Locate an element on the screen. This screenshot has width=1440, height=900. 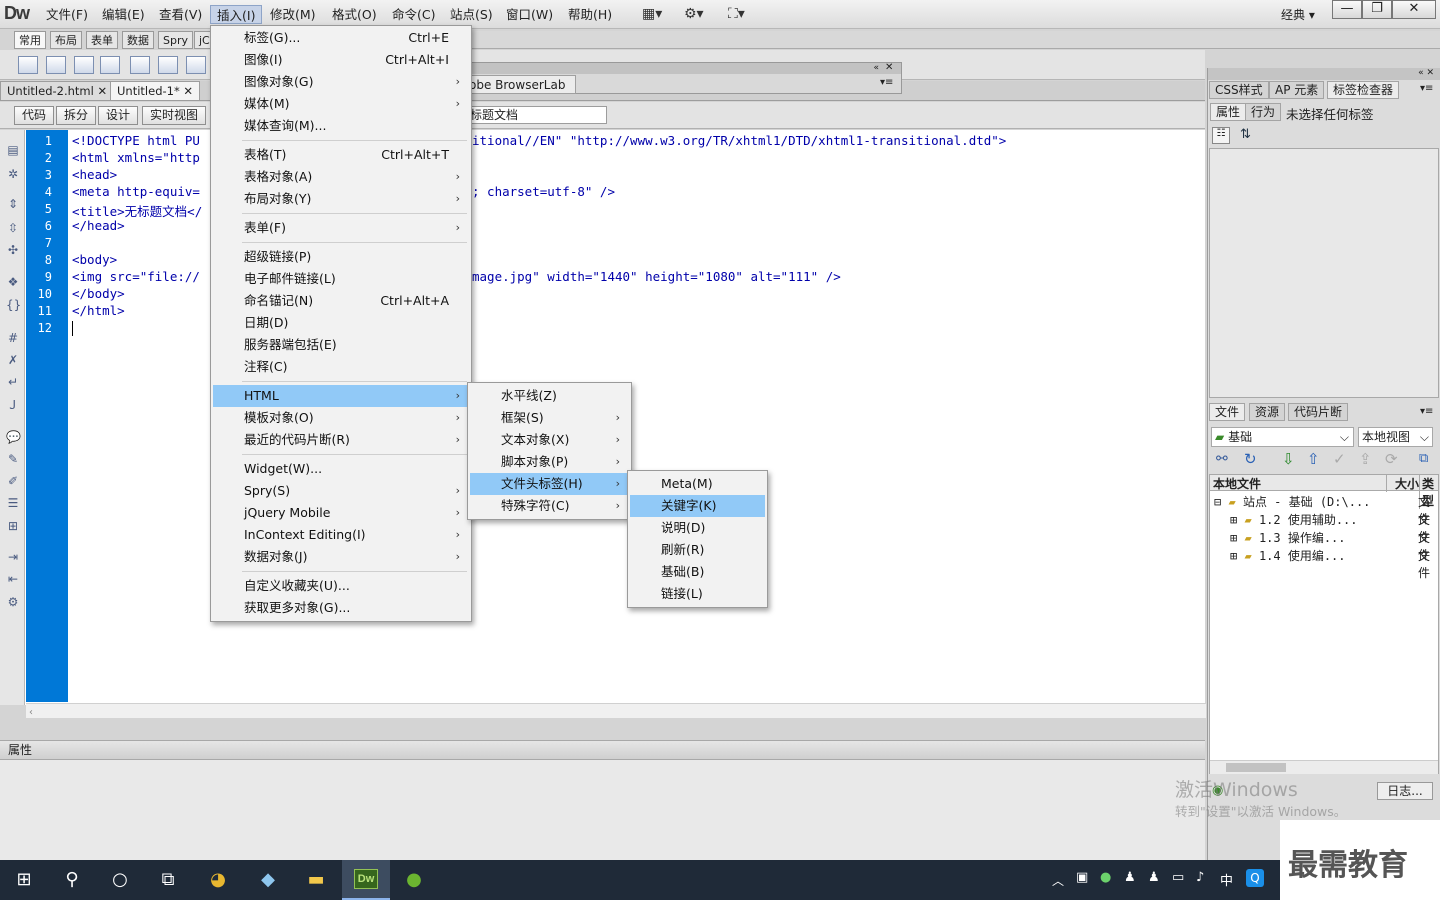
collapse-tag-icon: ⇕ is located at coordinates (13, 204).